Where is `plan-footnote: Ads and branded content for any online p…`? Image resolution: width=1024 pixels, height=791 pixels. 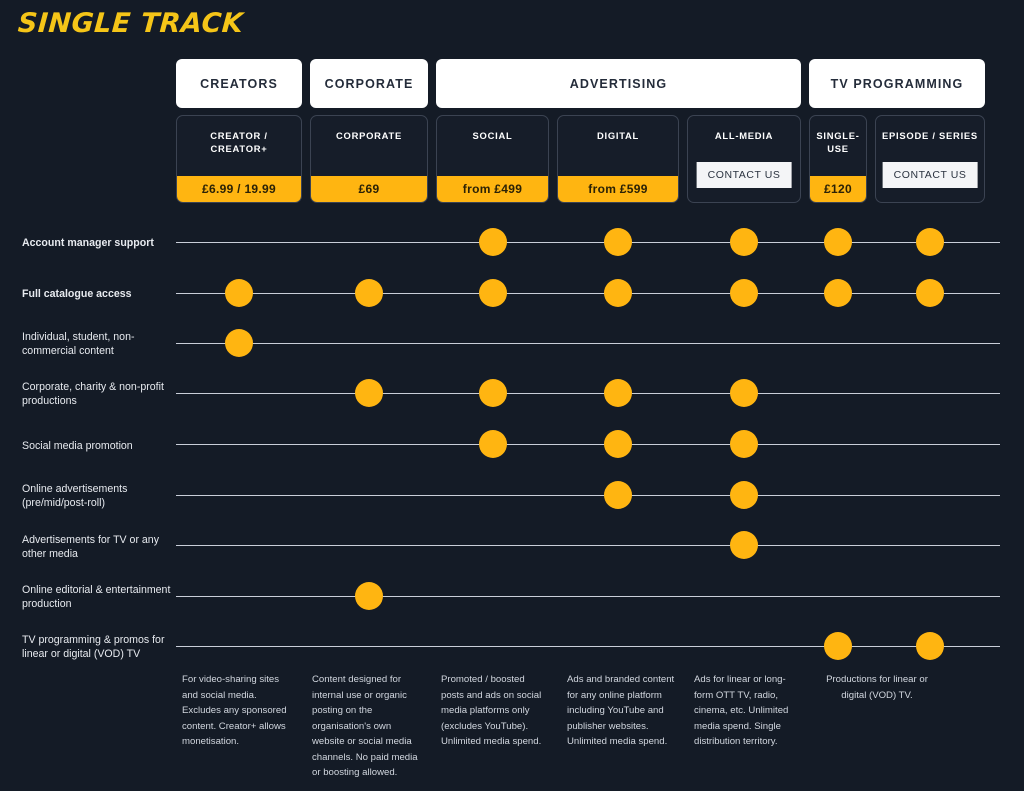
plan-footnote: Ads and branded content for any online p… is located at coordinates (621, 710).